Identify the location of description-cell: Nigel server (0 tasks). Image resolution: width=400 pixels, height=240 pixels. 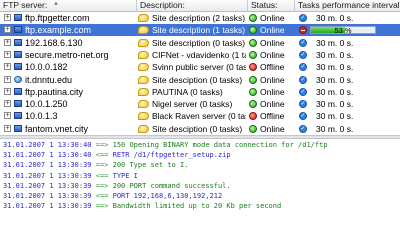
(192, 104).